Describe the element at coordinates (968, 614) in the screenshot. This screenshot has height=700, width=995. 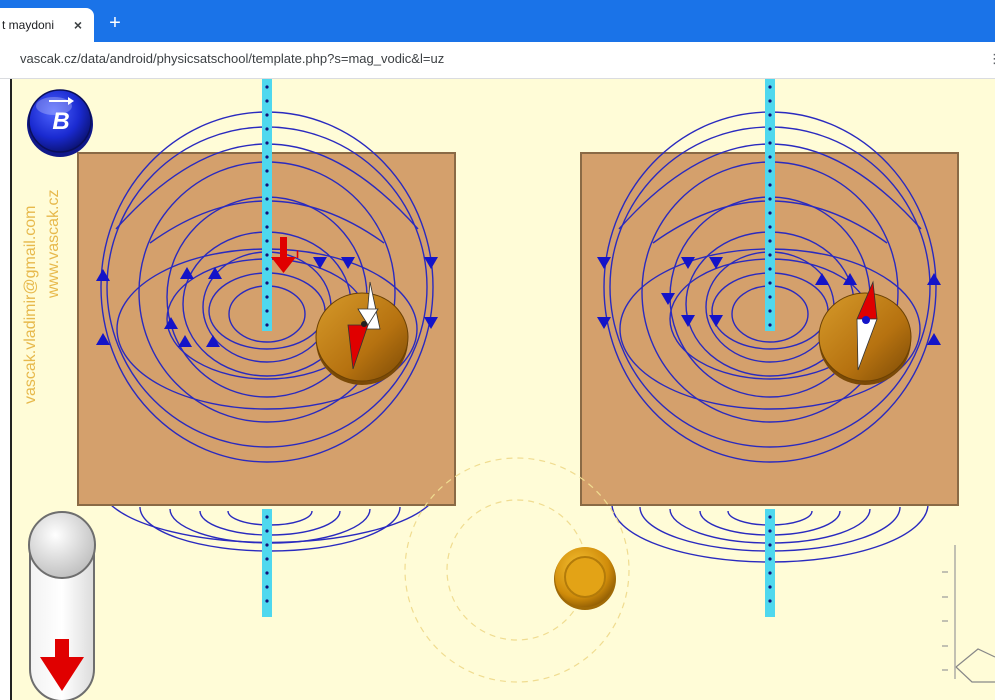
I see `right-ruler` at that location.